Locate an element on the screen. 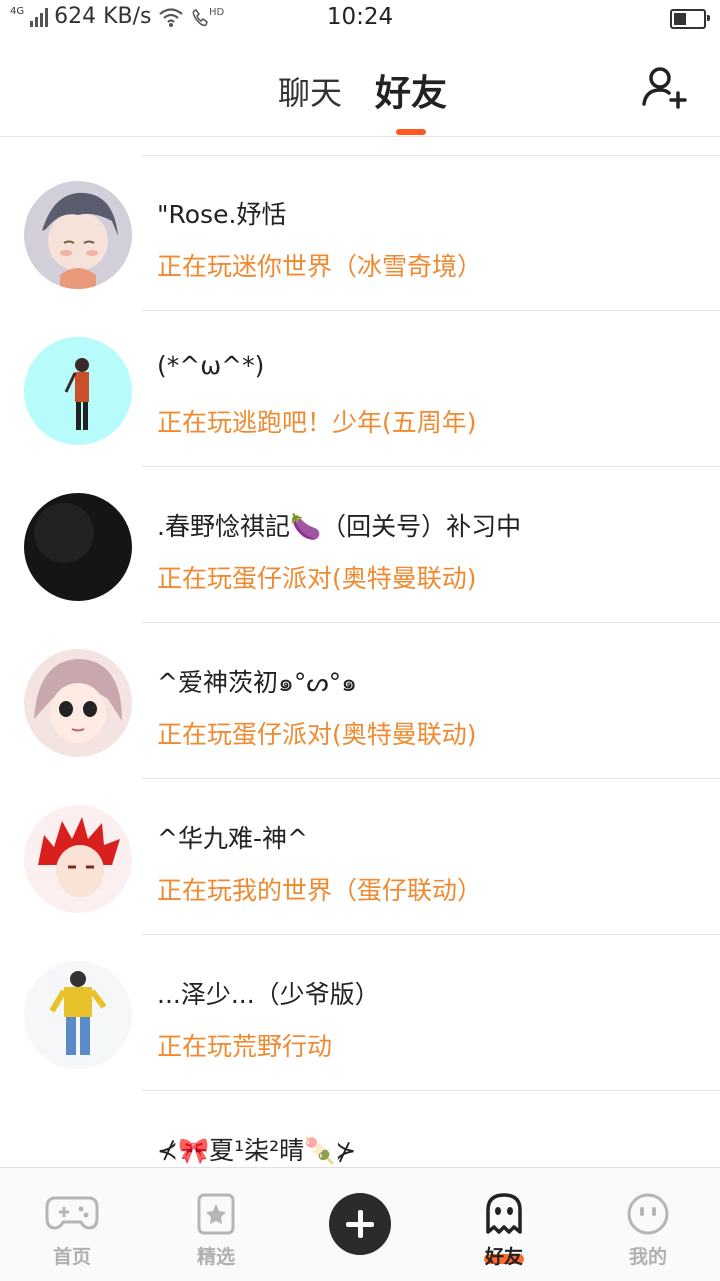 This screenshot has height=1281, width=720. friend-name: ...泽少...（少爷版） is located at coordinates (268, 994).